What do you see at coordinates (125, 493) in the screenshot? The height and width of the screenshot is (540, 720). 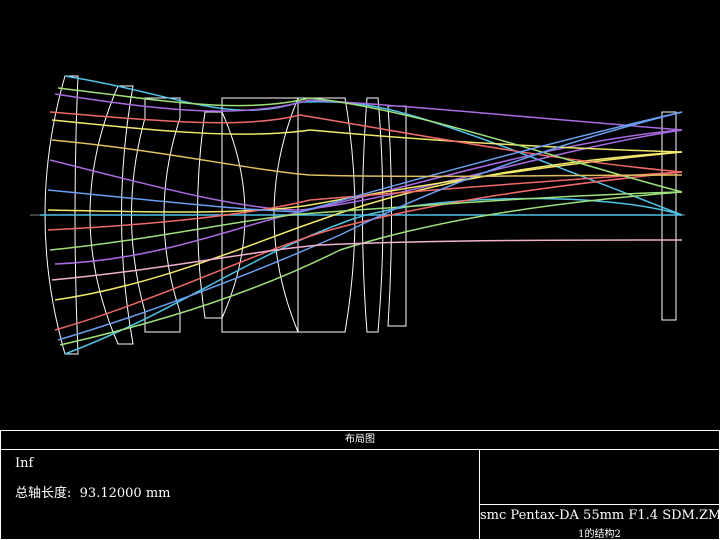 I see `total-length-value: 93.12000 mm` at bounding box center [125, 493].